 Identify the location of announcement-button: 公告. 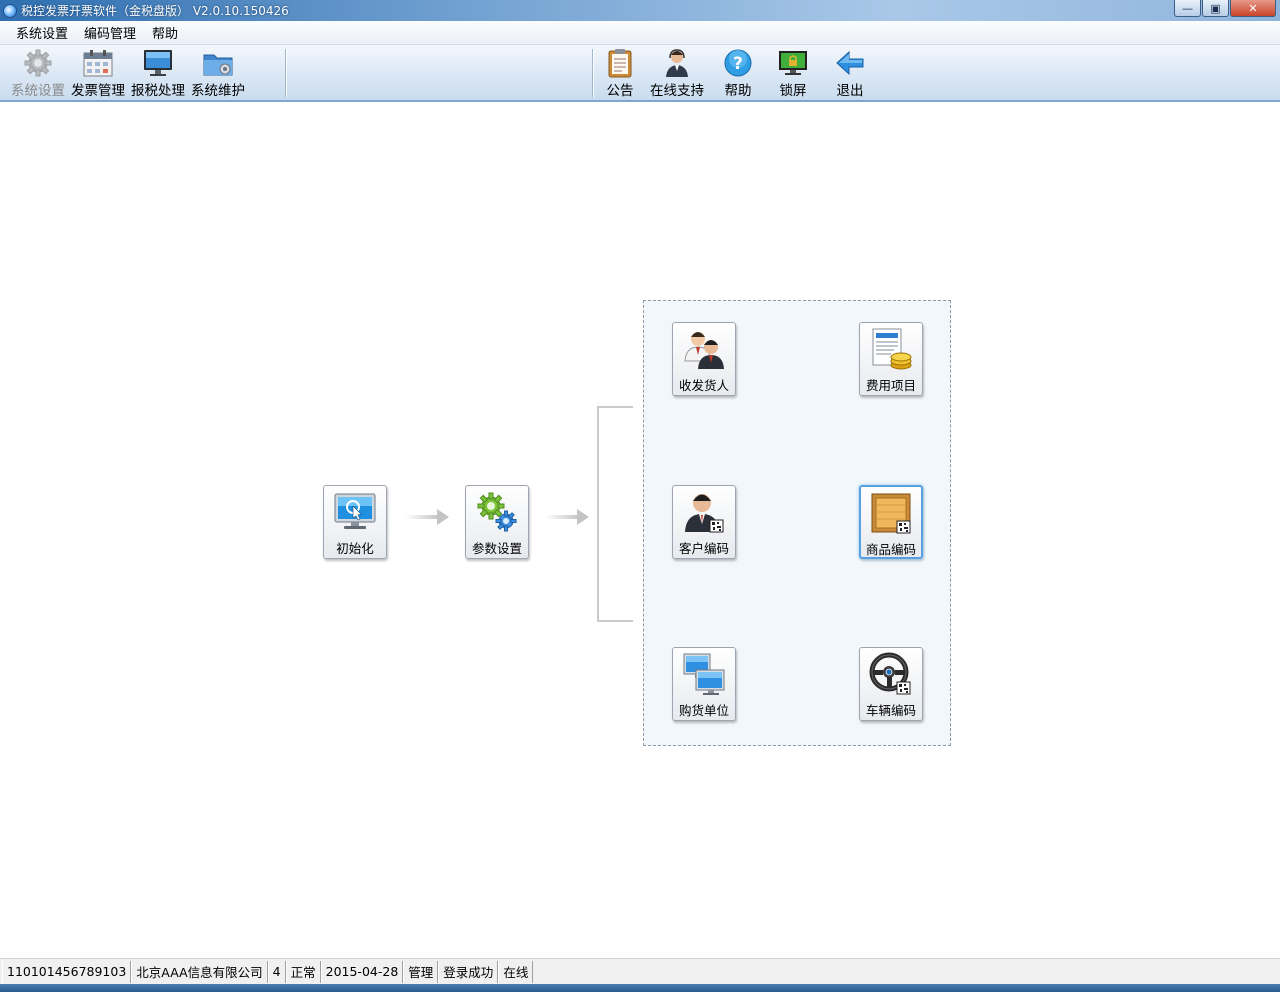
(620, 73).